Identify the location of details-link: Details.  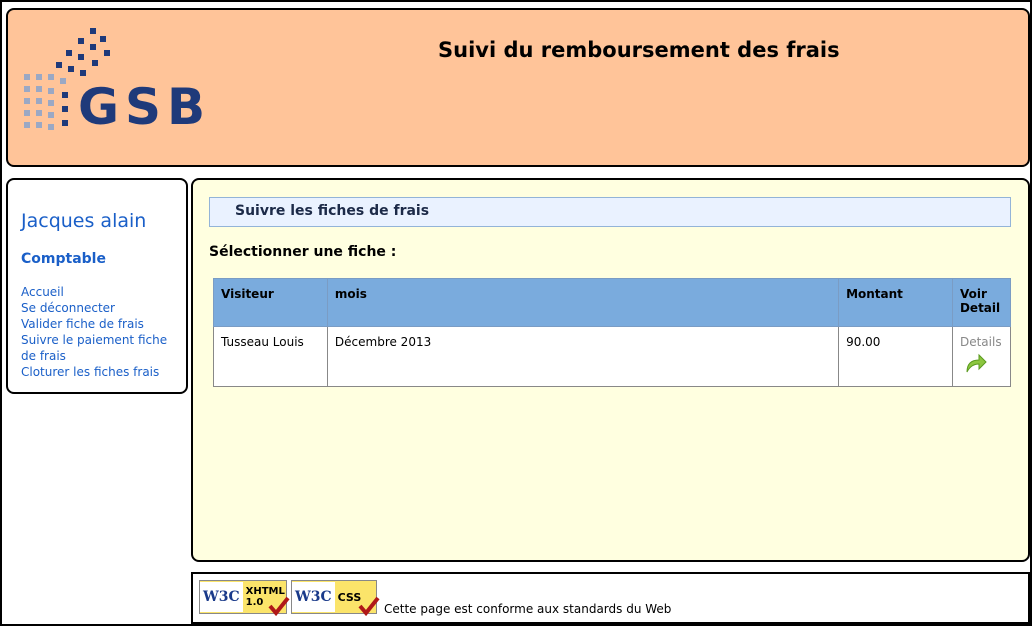
(981, 342).